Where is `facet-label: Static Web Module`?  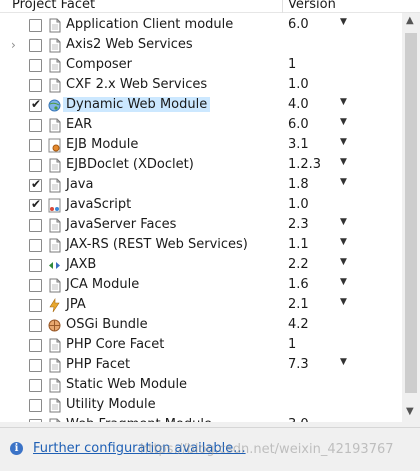 facet-label: Static Web Module is located at coordinates (127, 384).